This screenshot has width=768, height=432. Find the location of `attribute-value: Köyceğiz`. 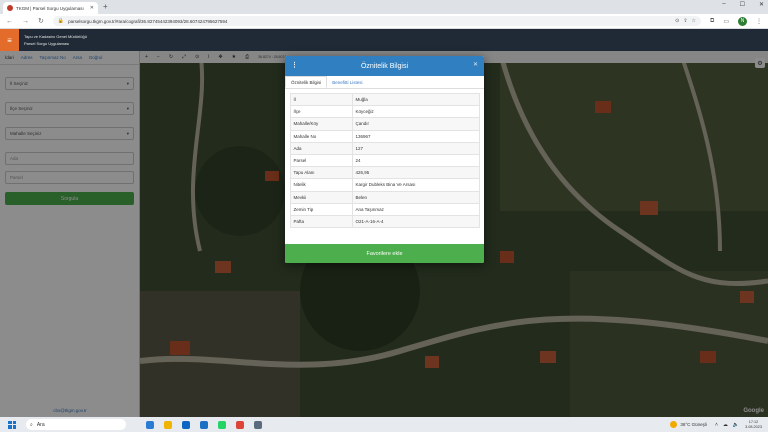

attribute-value: Köyceğiz is located at coordinates (415, 112).